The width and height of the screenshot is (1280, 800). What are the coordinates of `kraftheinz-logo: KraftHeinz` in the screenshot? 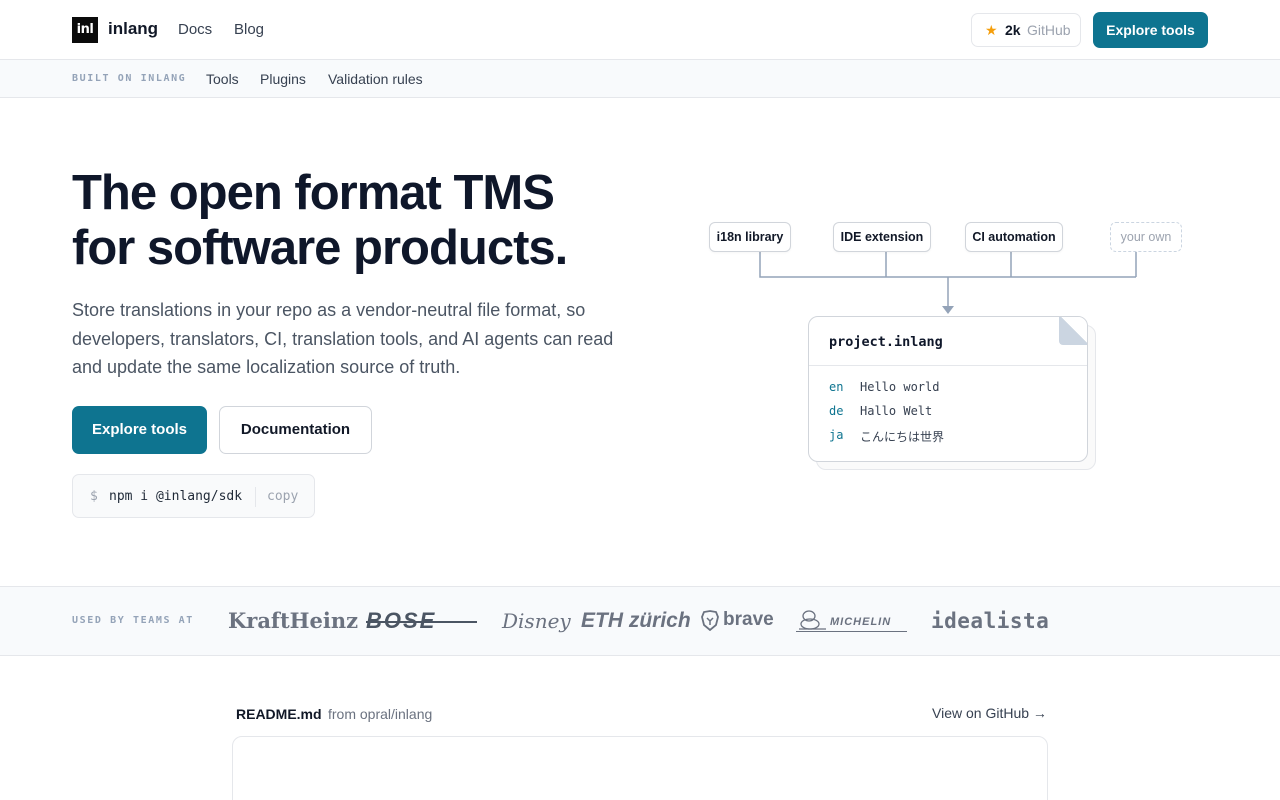 It's located at (293, 620).